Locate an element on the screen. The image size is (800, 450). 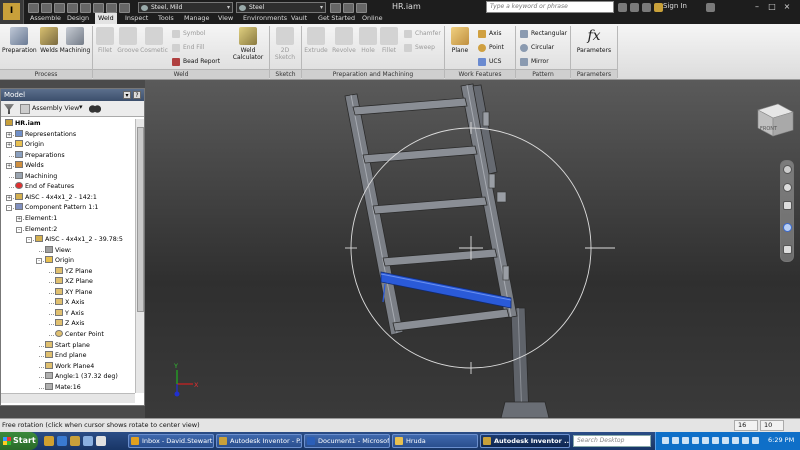
tab-view: View is located at coordinates (225, 18).